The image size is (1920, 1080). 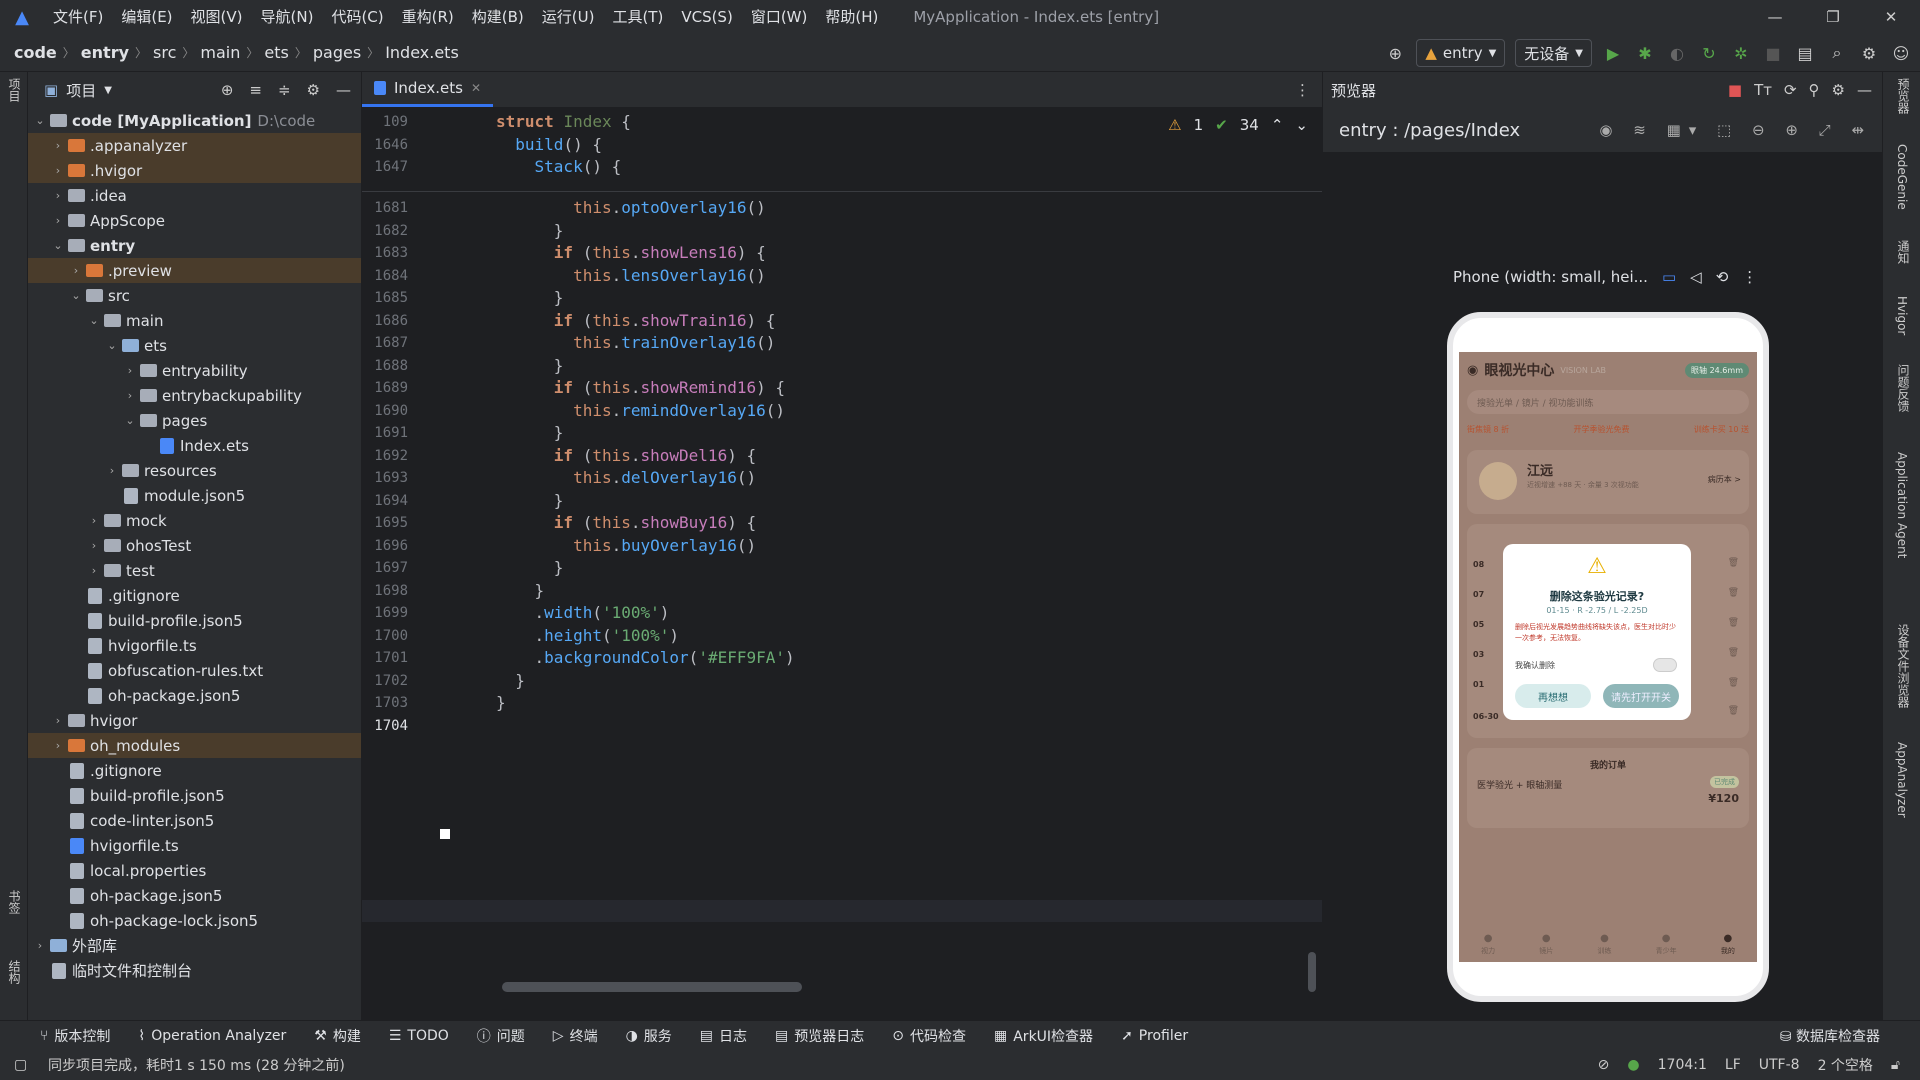 What do you see at coordinates (1773, 53) in the screenshot?
I see `stop-icon: ■` at bounding box center [1773, 53].